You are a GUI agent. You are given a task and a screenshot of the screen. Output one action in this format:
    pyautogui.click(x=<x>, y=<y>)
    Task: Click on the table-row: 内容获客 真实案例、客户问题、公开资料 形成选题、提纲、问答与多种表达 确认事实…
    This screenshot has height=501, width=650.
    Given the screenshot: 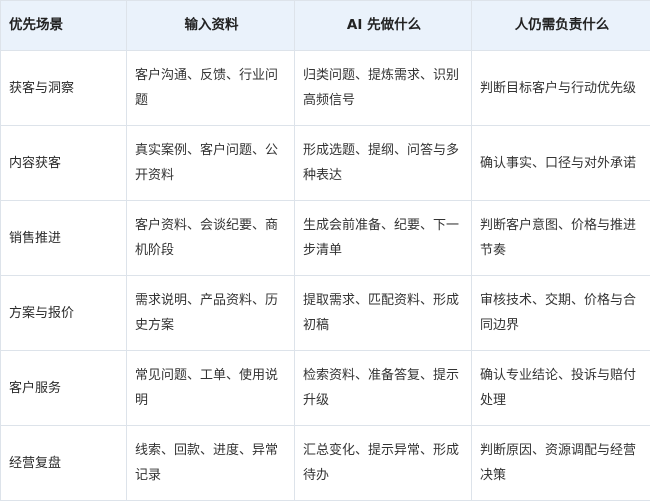 What is the action you would take?
    pyautogui.click(x=325, y=163)
    